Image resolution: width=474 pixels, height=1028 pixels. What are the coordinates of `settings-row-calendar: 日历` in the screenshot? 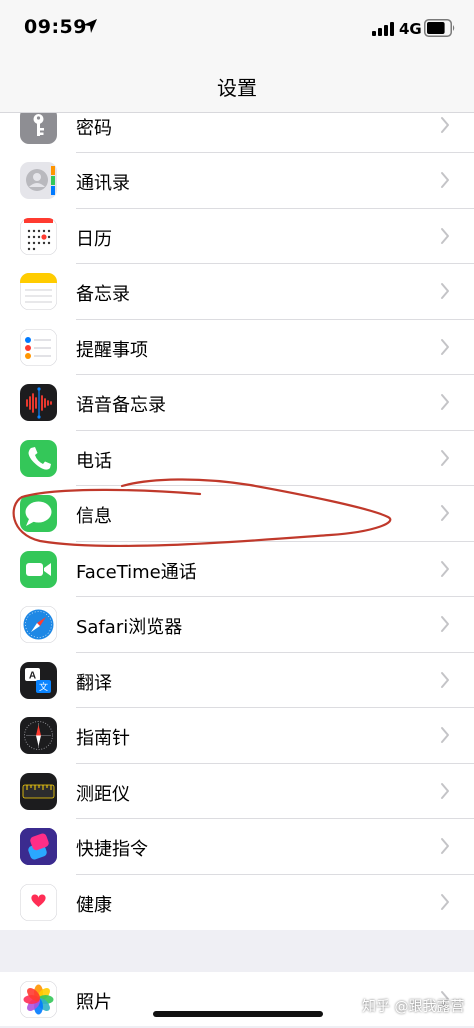 It's located at (237, 236).